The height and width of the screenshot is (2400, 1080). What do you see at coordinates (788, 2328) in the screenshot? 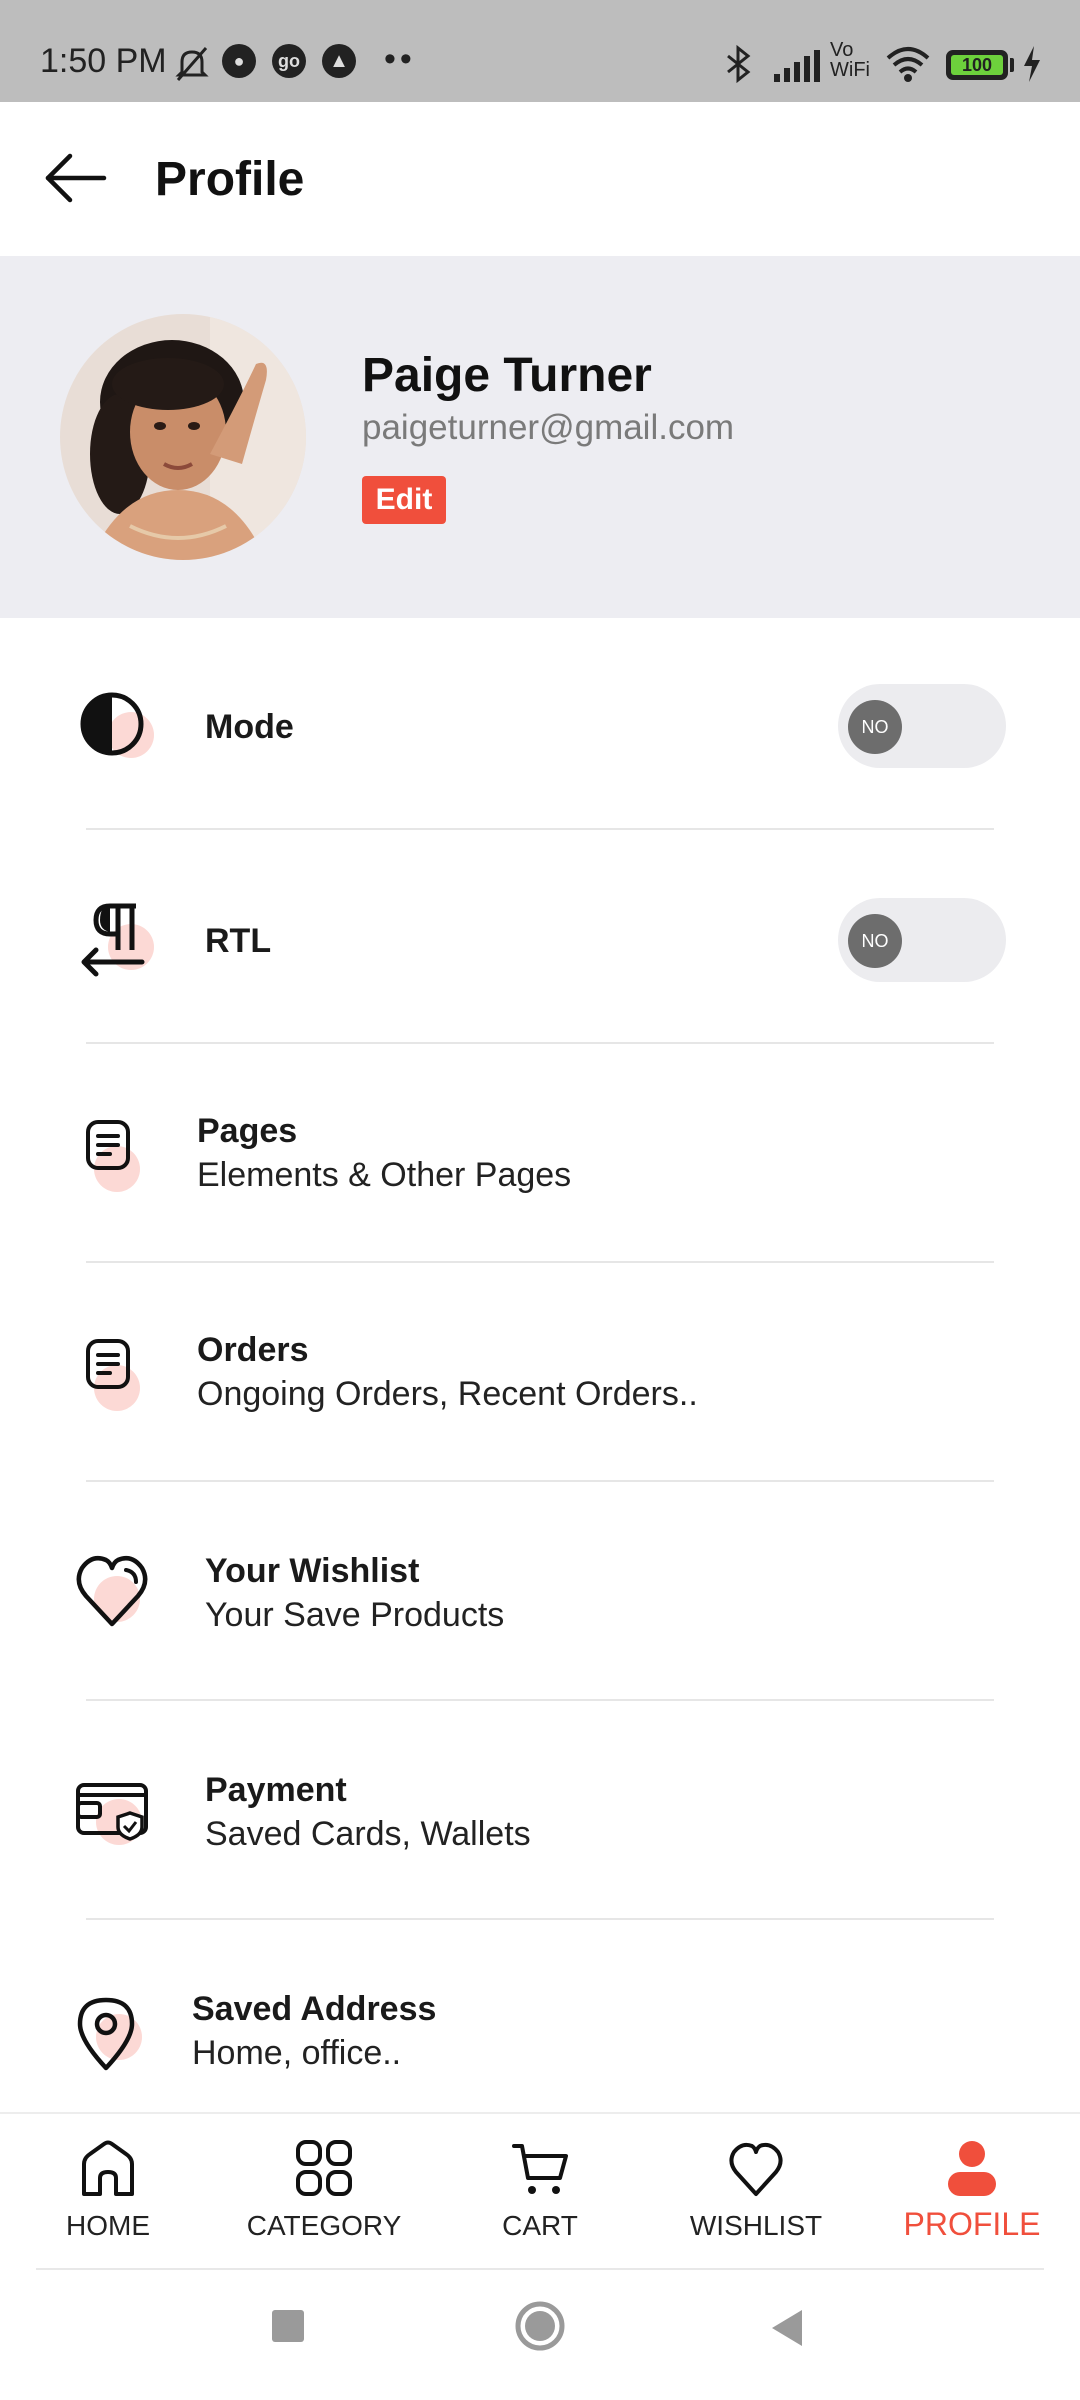
I see `back-system-icon` at bounding box center [788, 2328].